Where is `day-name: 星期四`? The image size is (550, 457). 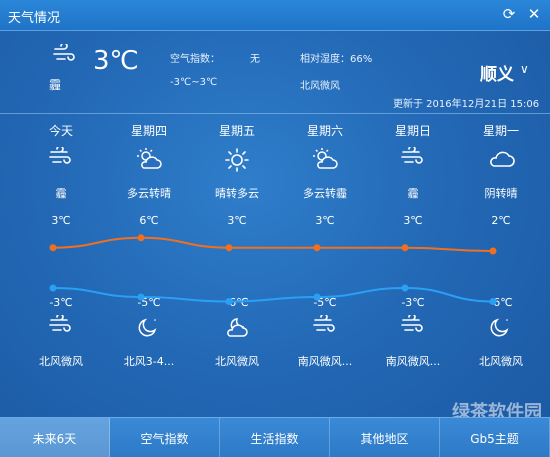
day-name: 星期四 is located at coordinates (148, 131).